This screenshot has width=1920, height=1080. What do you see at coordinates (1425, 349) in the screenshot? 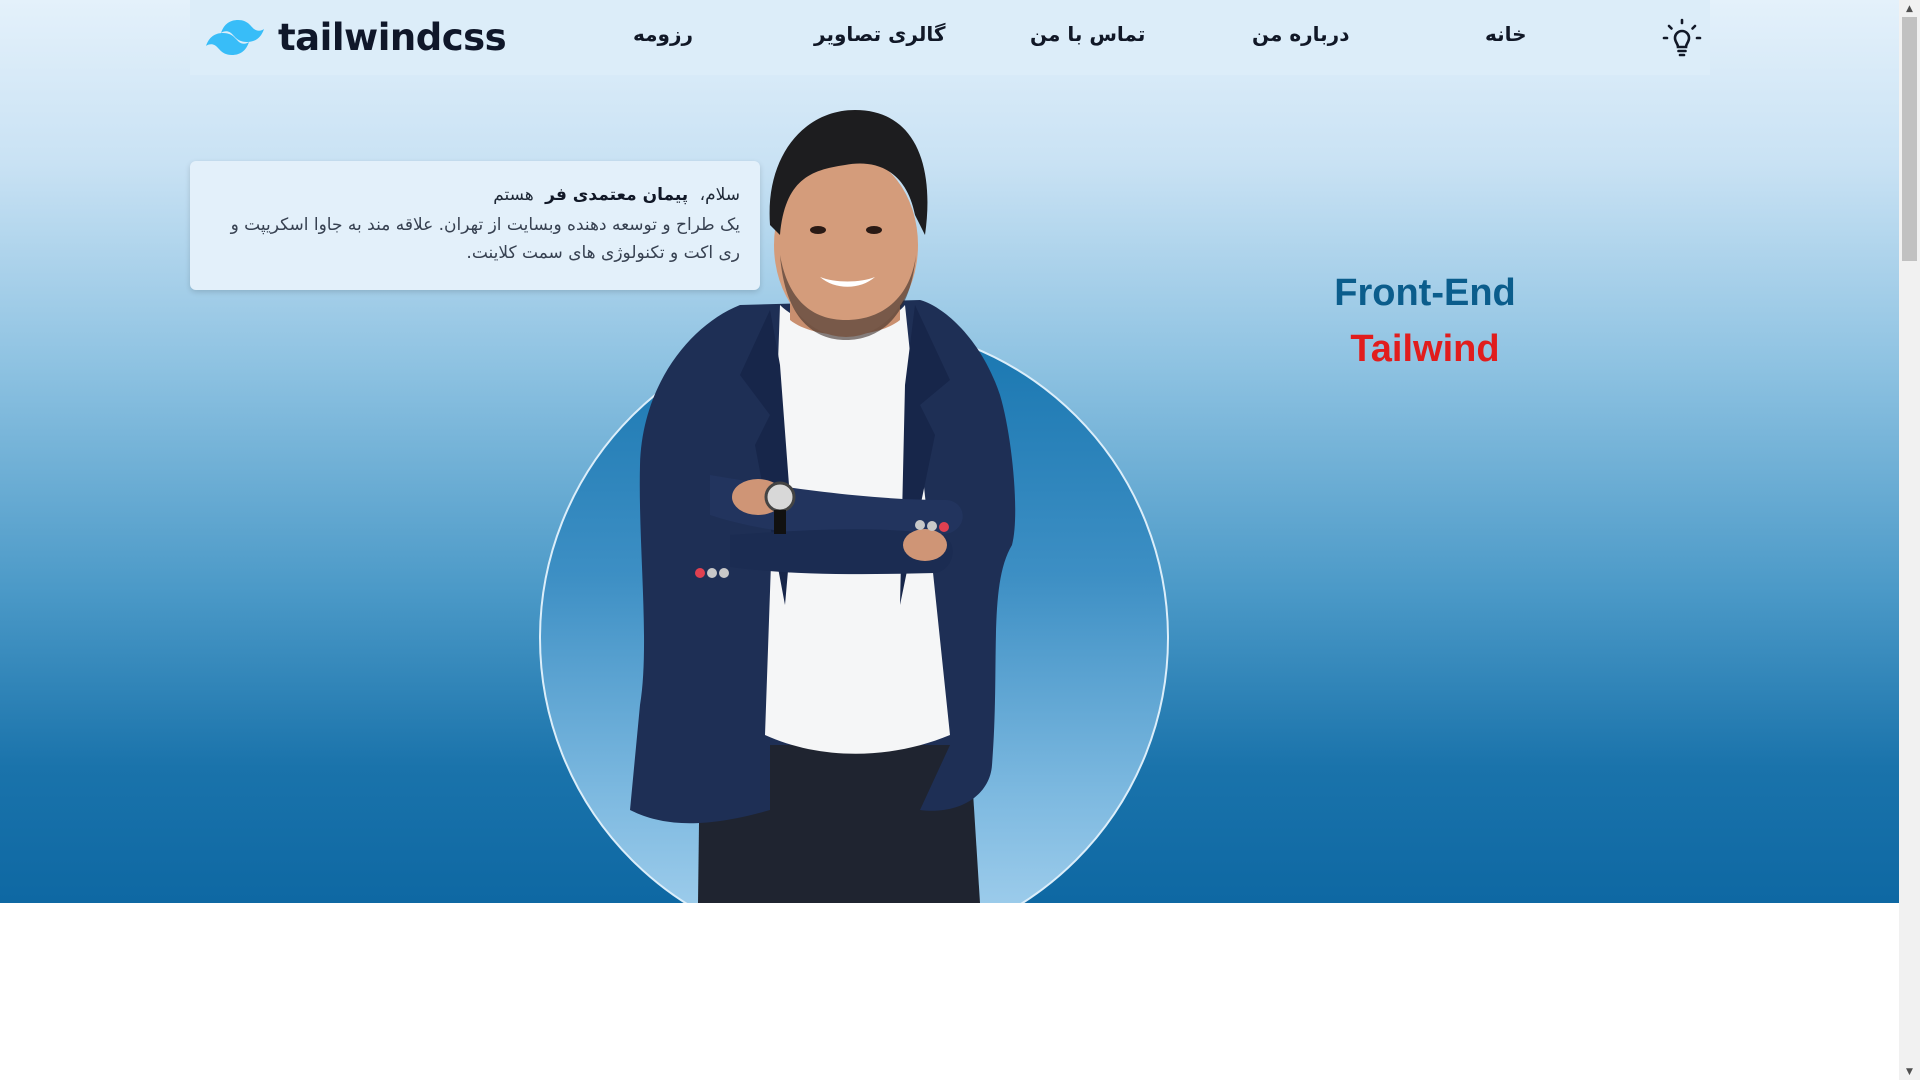
I see `role-secondary: Tailwind` at bounding box center [1425, 349].